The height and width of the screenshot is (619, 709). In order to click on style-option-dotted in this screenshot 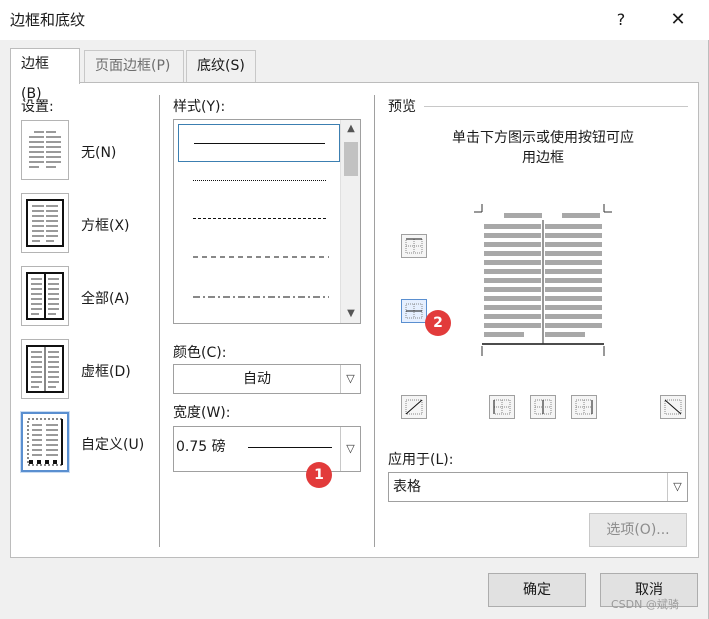, I will do `click(259, 181)`.